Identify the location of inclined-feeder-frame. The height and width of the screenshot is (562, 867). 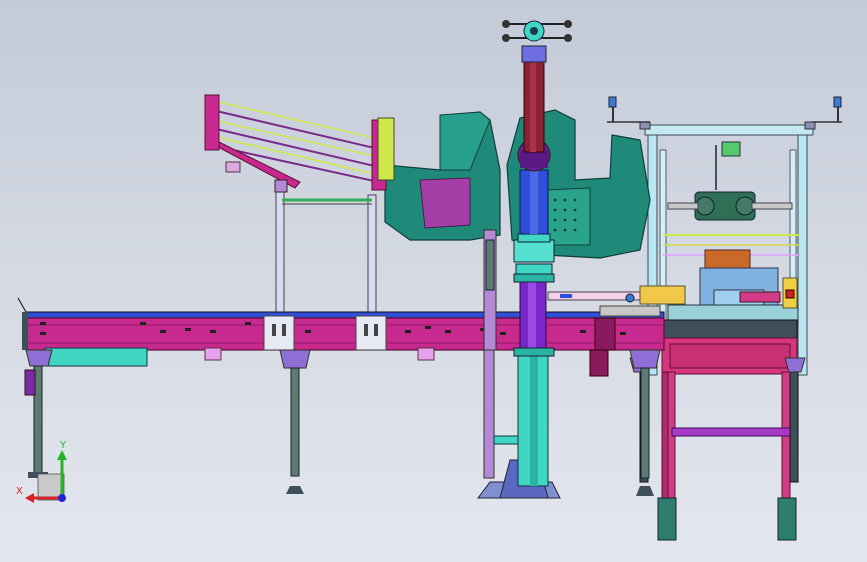
(299, 207).